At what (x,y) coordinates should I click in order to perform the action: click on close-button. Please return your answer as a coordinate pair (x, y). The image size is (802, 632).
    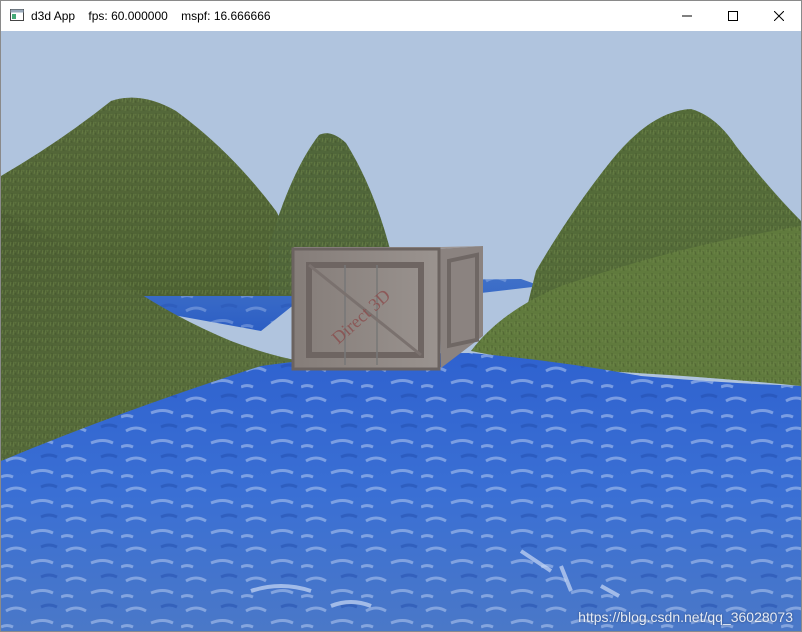
    Looking at the image, I should click on (779, 16).